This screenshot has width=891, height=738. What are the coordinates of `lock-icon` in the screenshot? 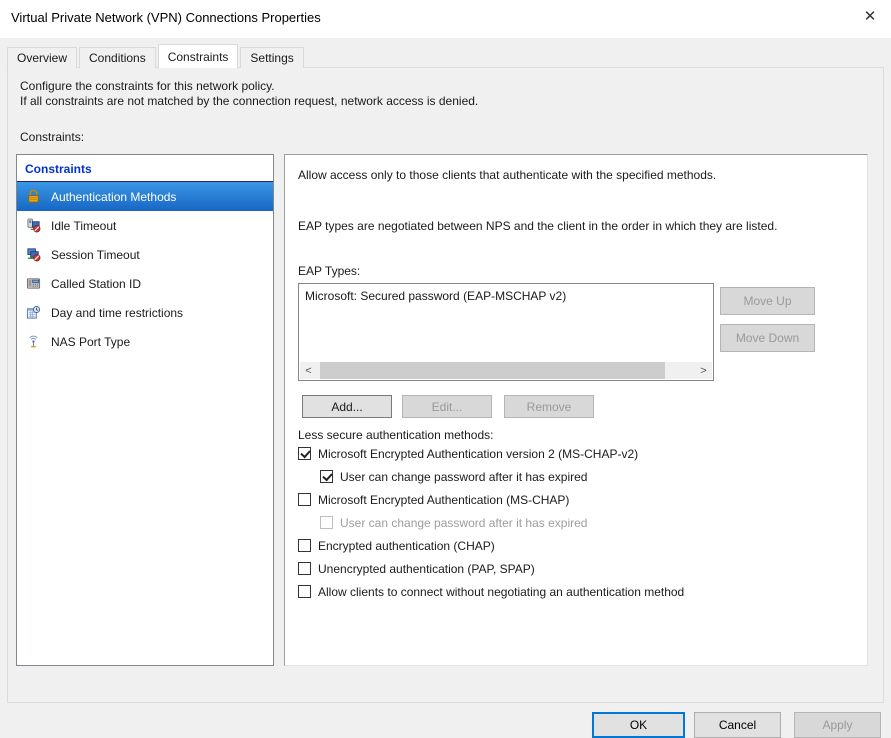 It's located at (33, 196).